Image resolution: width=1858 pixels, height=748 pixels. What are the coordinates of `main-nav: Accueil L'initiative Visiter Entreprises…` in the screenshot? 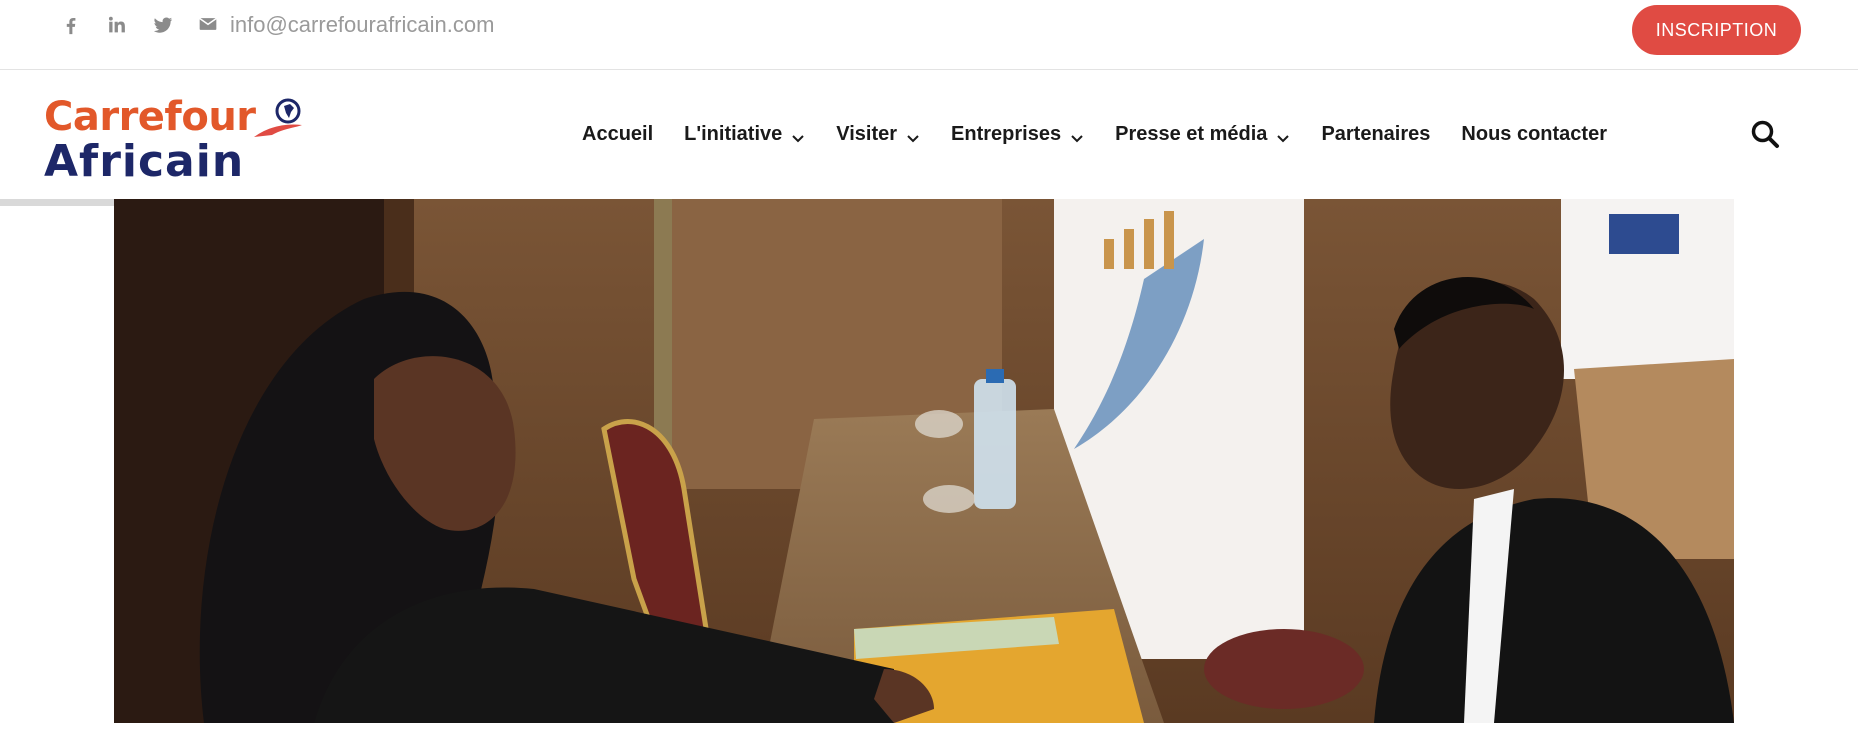 It's located at (1110, 134).